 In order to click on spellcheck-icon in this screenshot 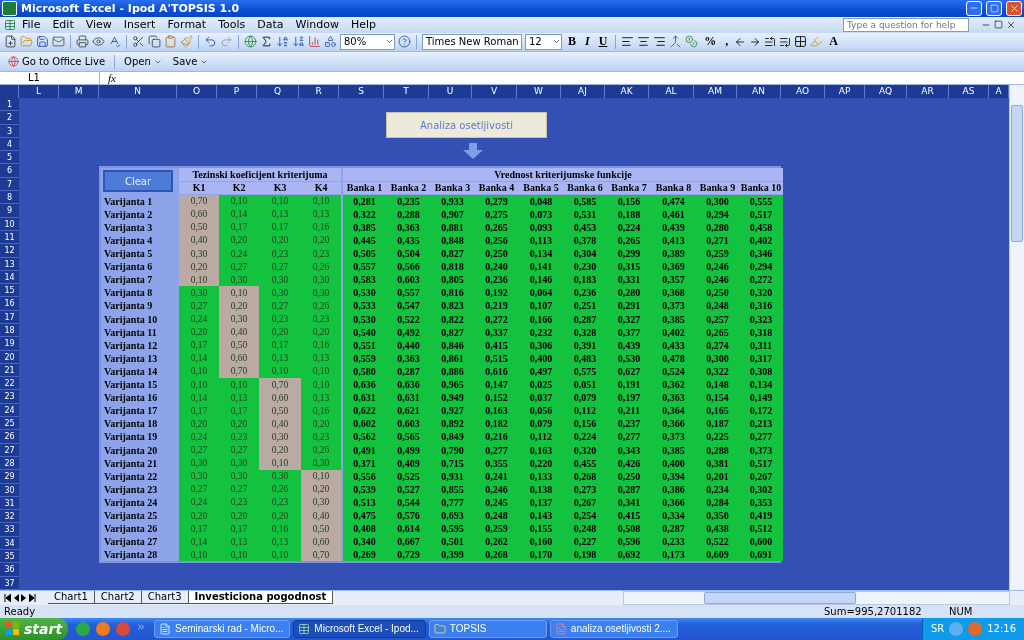, I will do `click(114, 42)`.